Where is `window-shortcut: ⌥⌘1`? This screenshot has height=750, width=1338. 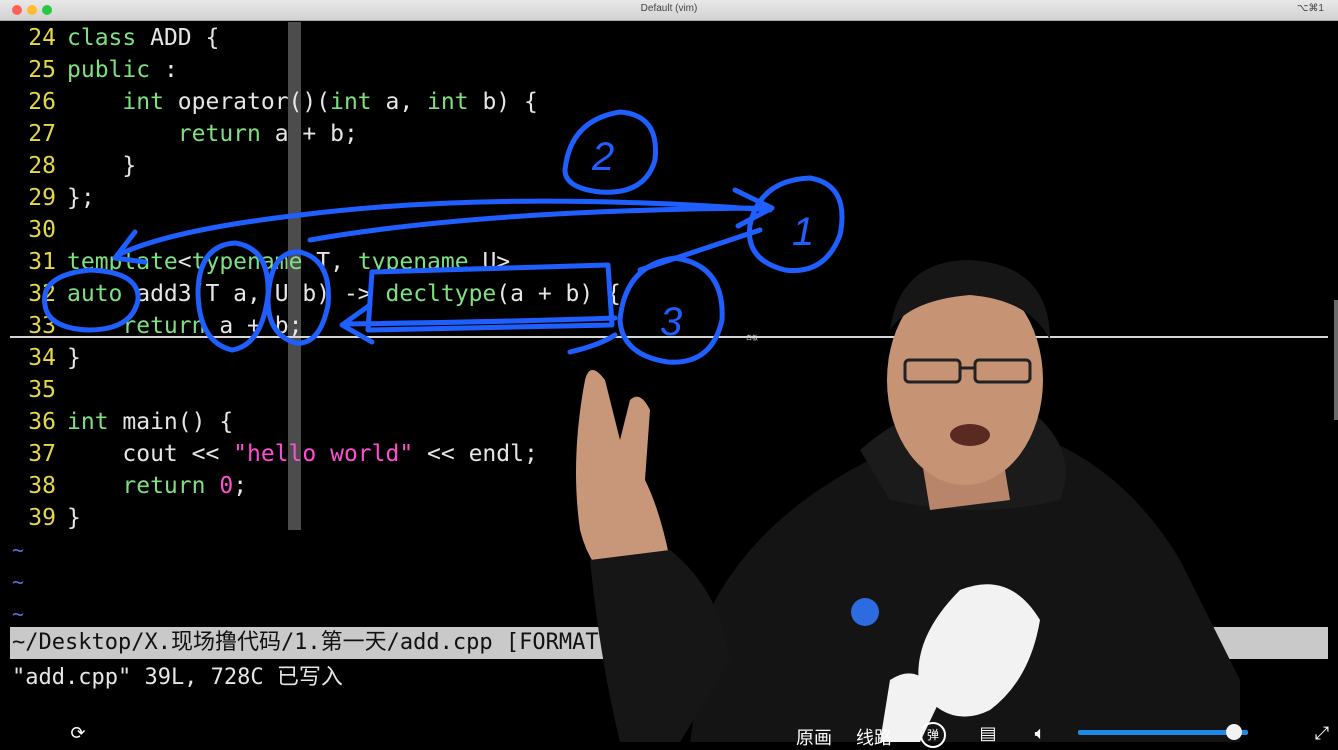
window-shortcut: ⌥⌘1 is located at coordinates (1310, 8).